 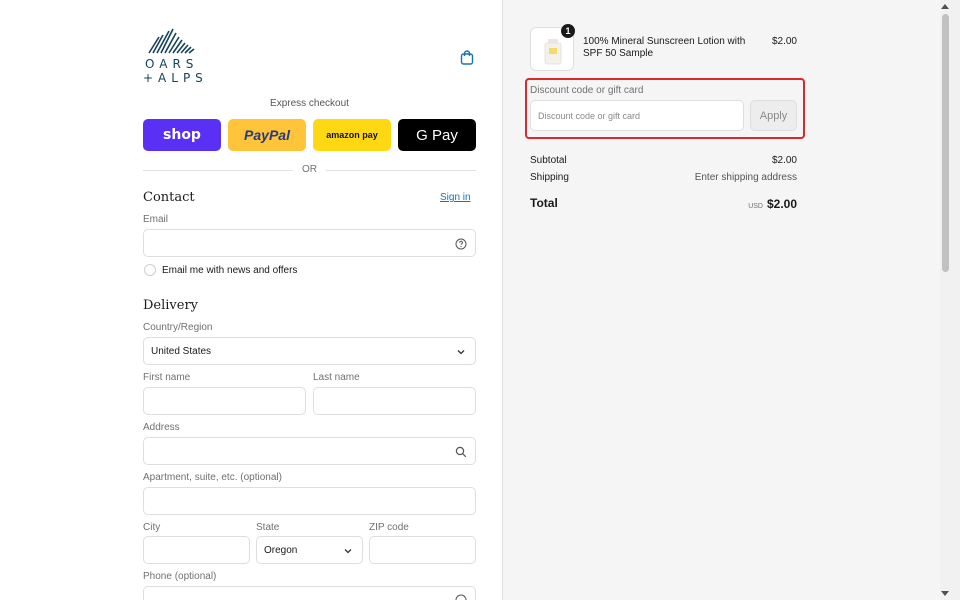 What do you see at coordinates (455, 197) in the screenshot?
I see `sign-in-link: Sign in` at bounding box center [455, 197].